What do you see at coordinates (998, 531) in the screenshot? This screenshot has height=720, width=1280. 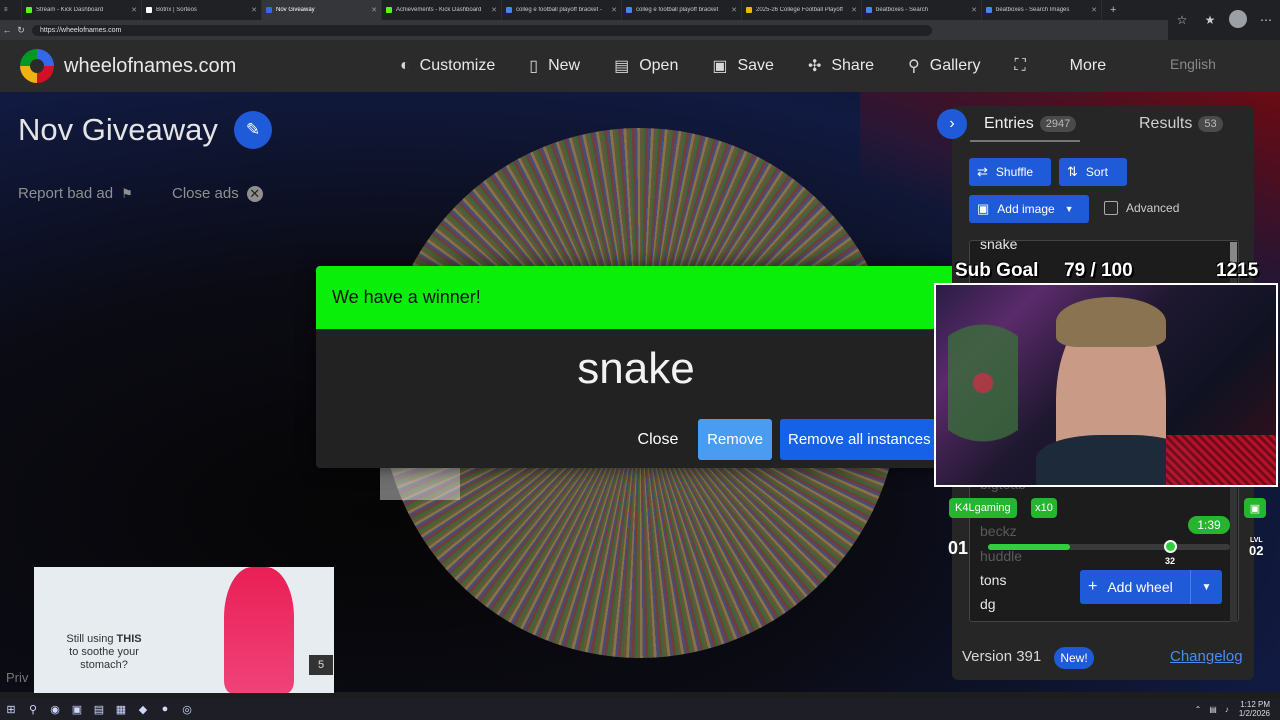 I see `entry-line: beckz` at bounding box center [998, 531].